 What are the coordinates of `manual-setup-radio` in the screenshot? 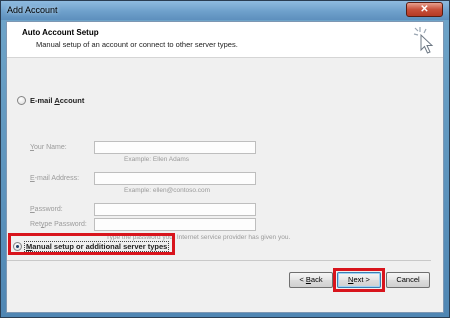 It's located at (17, 246).